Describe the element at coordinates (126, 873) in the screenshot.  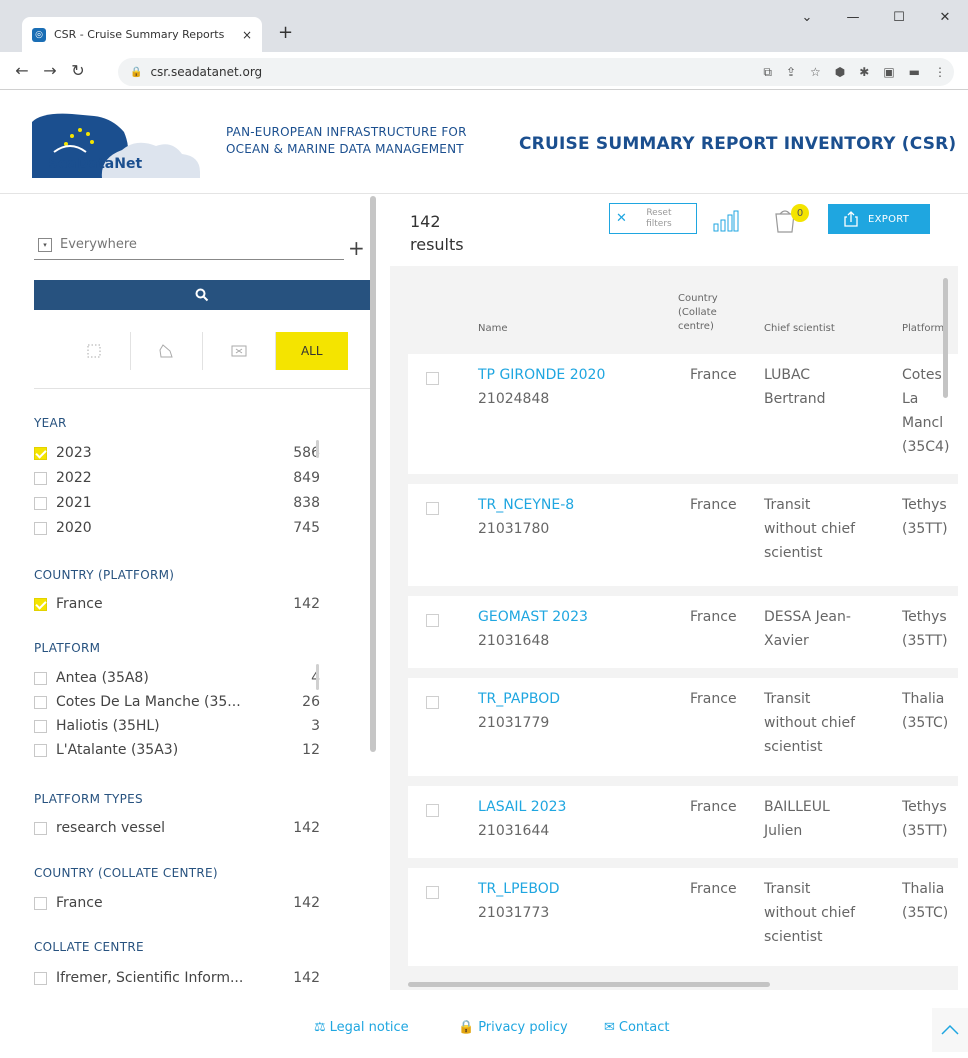
I see `facet-title-country-collate: COUNTRY (COLLATE CENTRE)` at that location.